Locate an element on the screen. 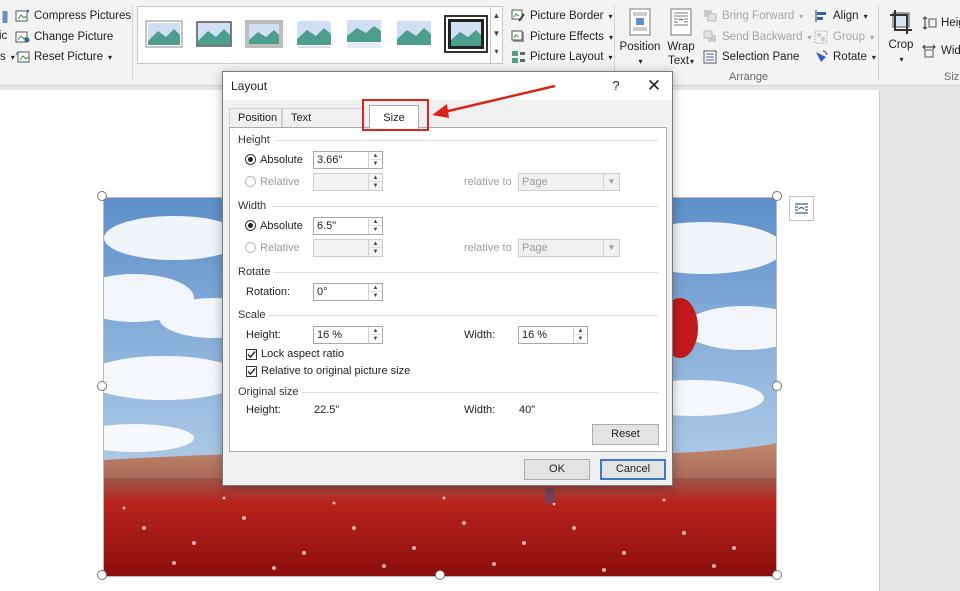 Image resolution: width=960 pixels, height=591 pixels. picture-border-button: Picture Border ▾ is located at coordinates (562, 16).